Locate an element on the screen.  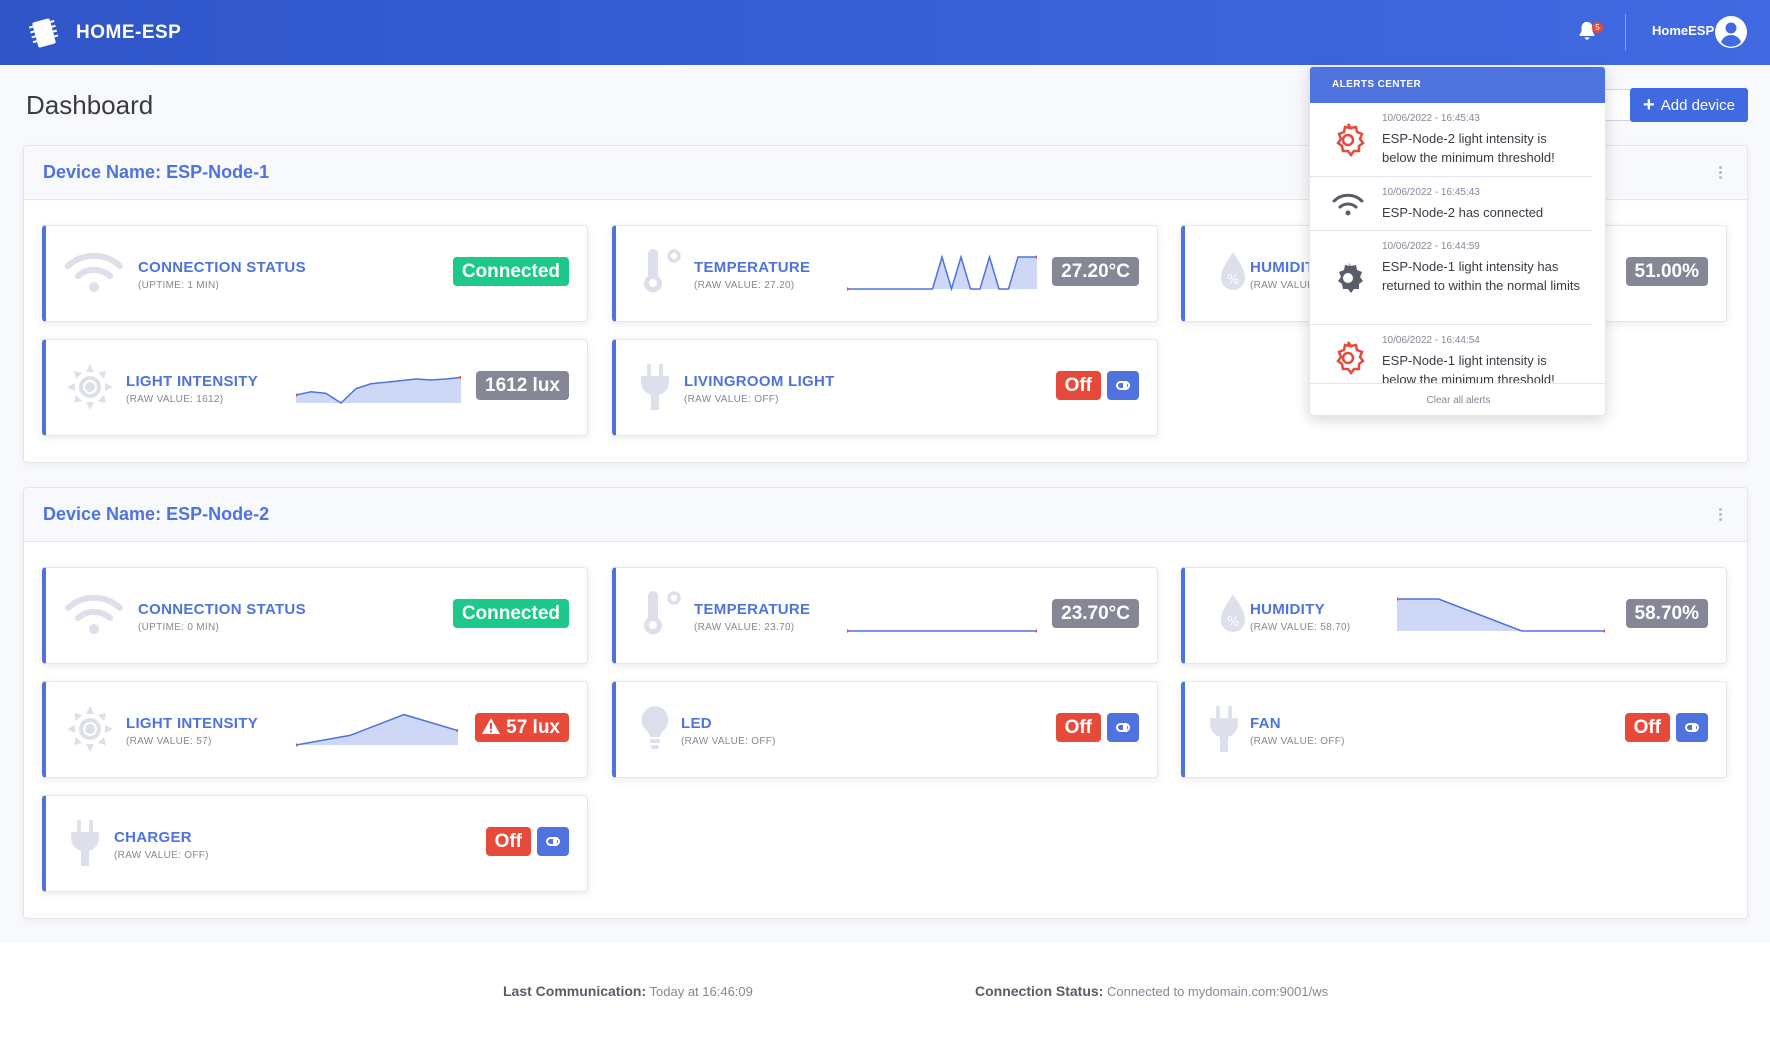
page-title: Dashboard is located at coordinates (90, 105).